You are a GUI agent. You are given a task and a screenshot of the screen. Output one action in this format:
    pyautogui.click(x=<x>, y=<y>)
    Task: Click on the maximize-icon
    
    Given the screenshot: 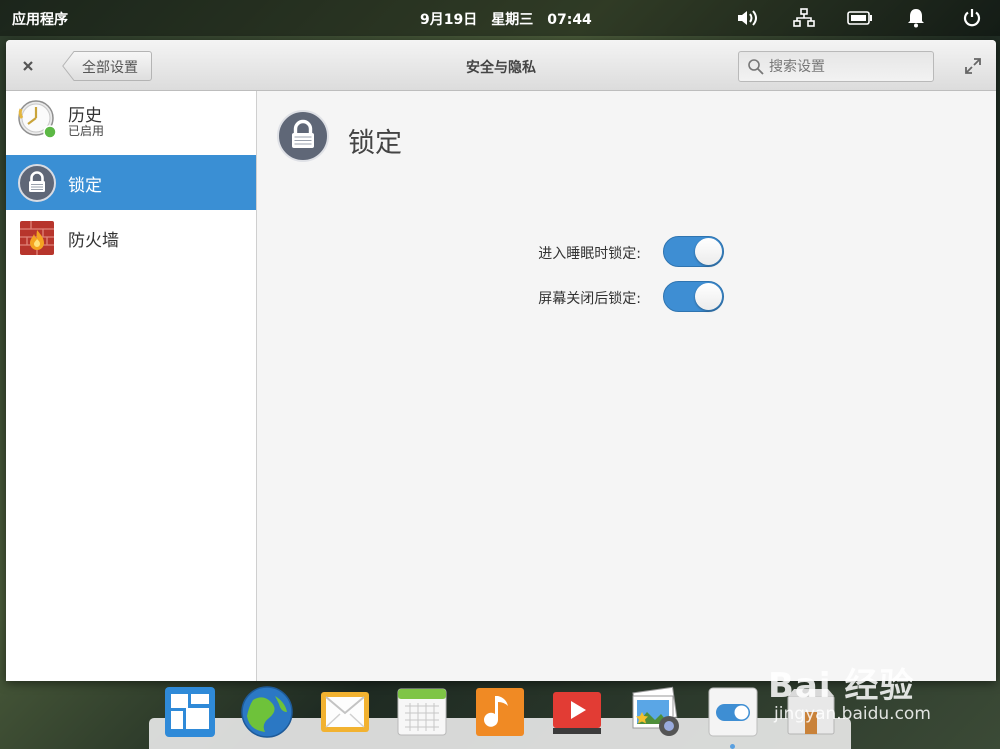 What is the action you would take?
    pyautogui.click(x=973, y=66)
    